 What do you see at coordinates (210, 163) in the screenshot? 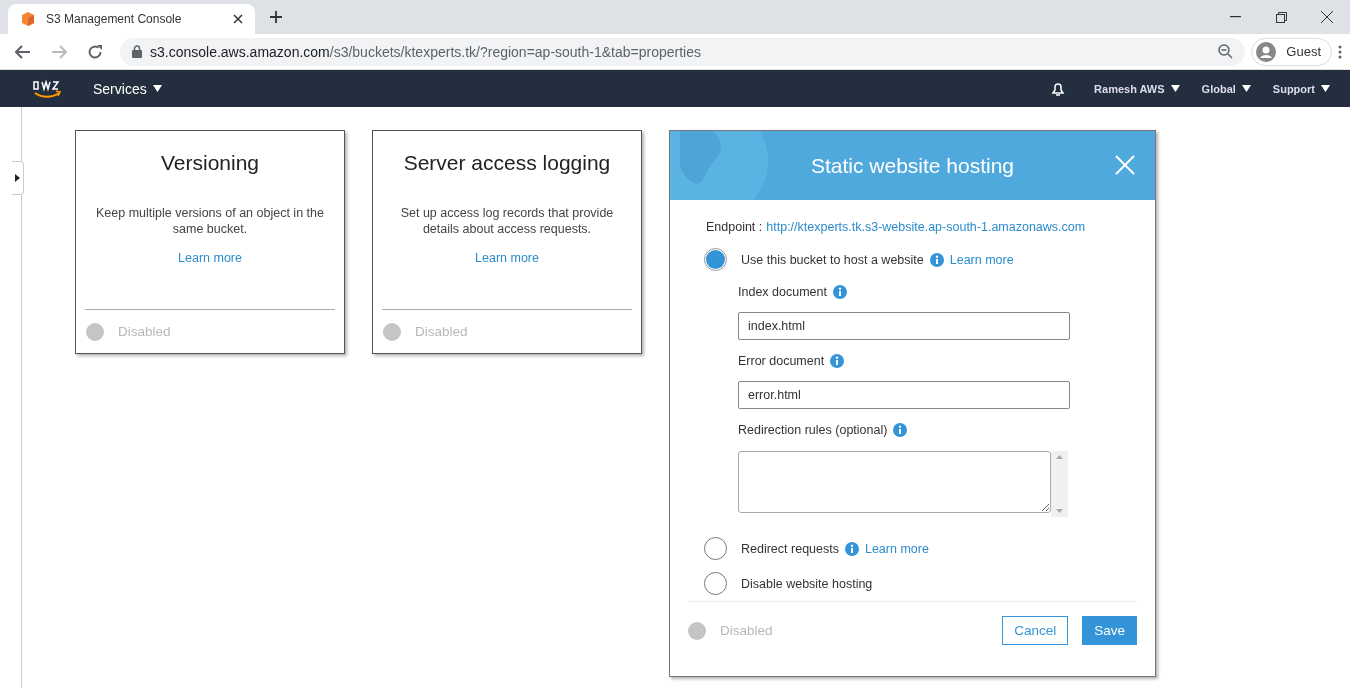
I see `card-title: Versioning` at bounding box center [210, 163].